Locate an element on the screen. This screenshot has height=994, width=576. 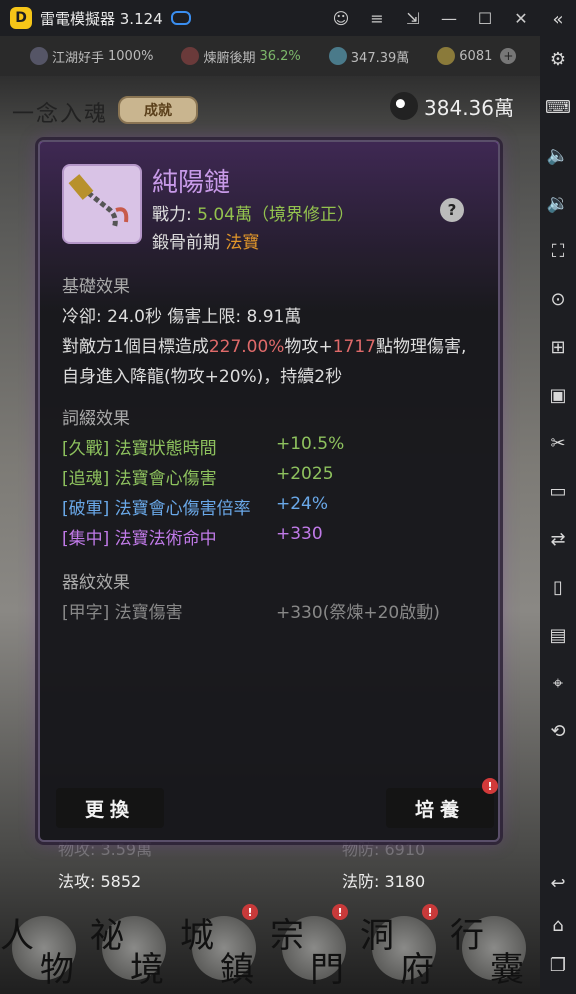
power-label: 戰力: is located at coordinates (172, 215).